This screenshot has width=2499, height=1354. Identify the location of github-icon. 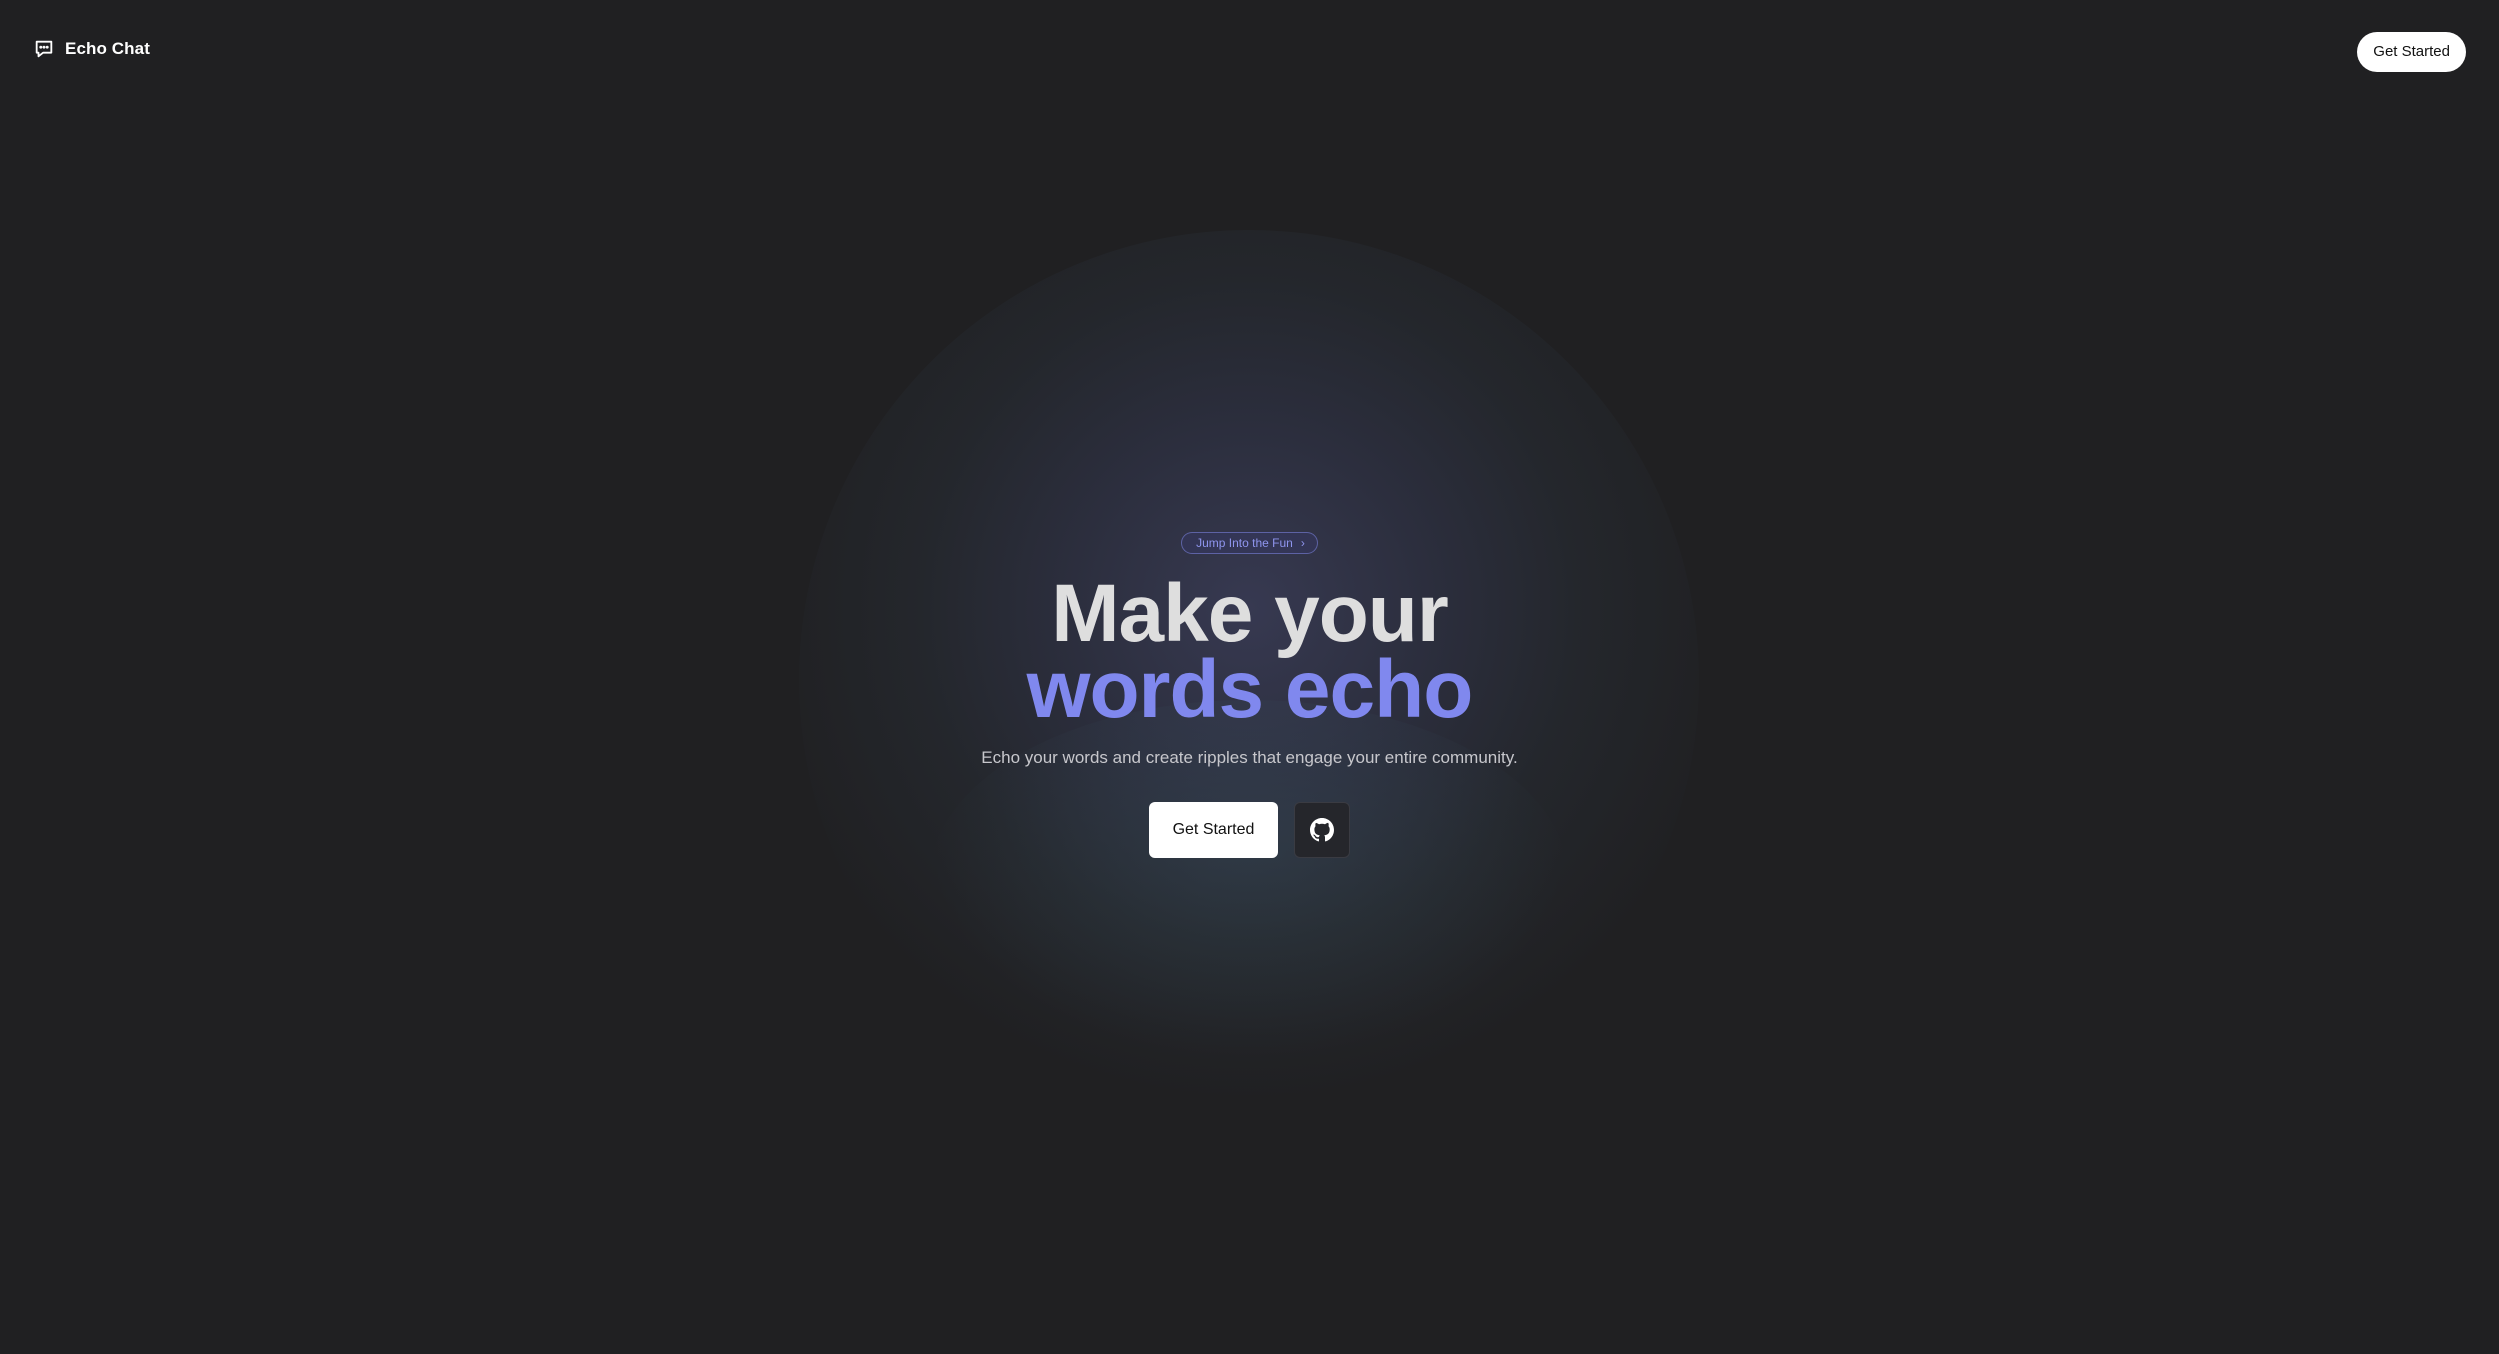
(1322, 830).